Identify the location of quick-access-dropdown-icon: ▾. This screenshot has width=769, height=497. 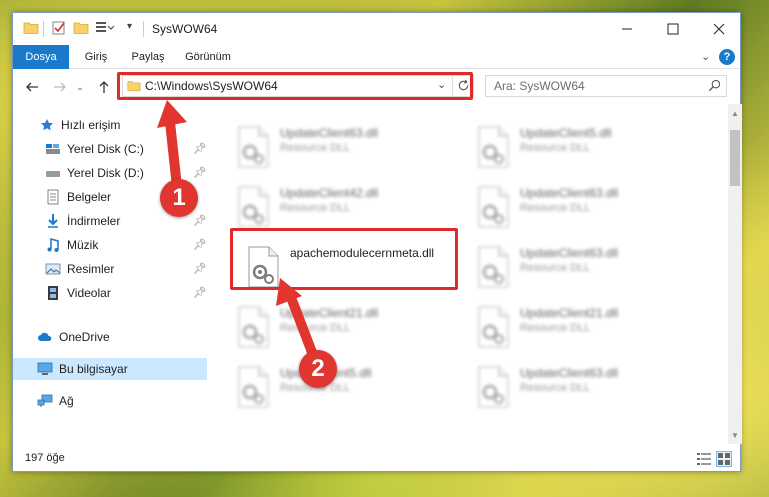
(129, 26).